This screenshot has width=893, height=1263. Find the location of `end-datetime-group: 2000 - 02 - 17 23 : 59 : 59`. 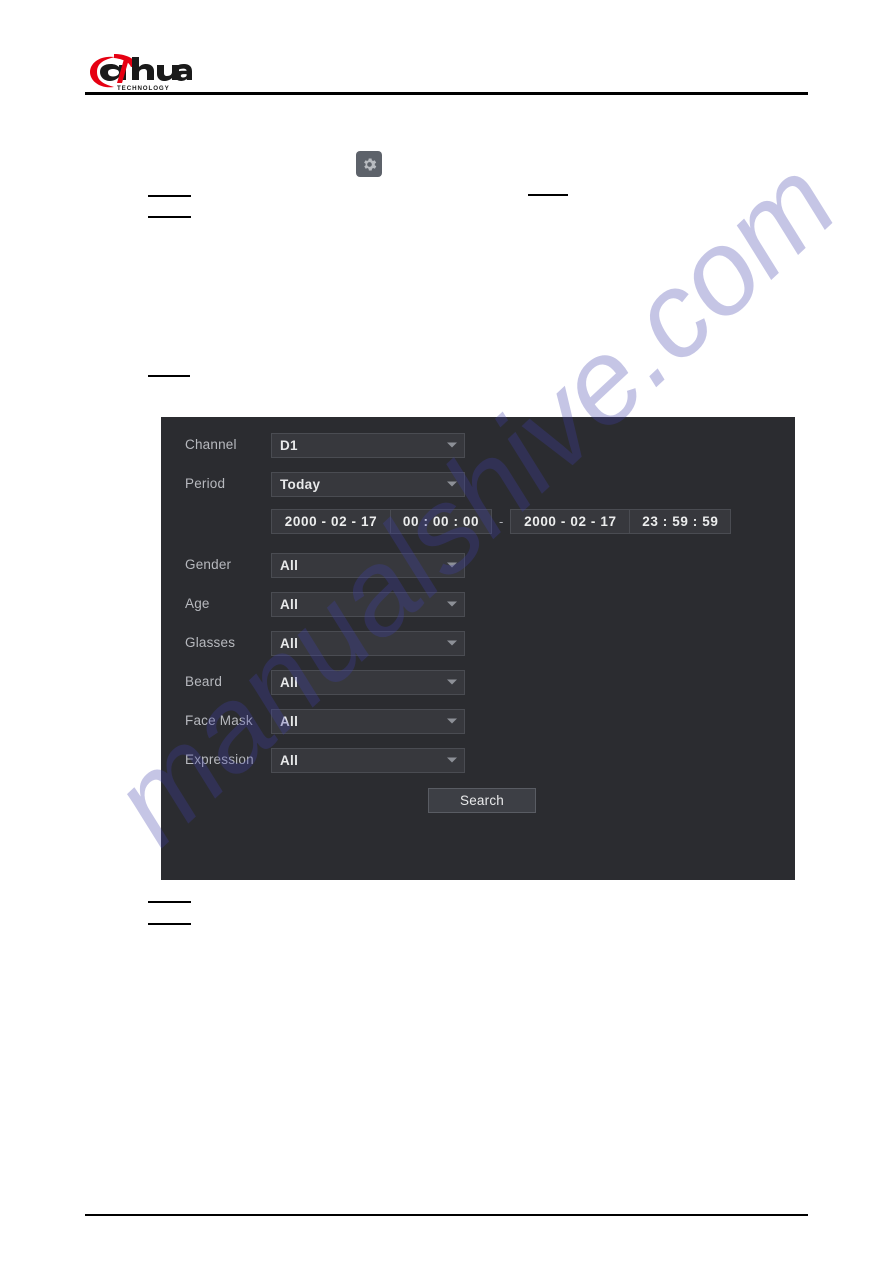

end-datetime-group: 2000 - 02 - 17 23 : 59 : 59 is located at coordinates (621, 521).